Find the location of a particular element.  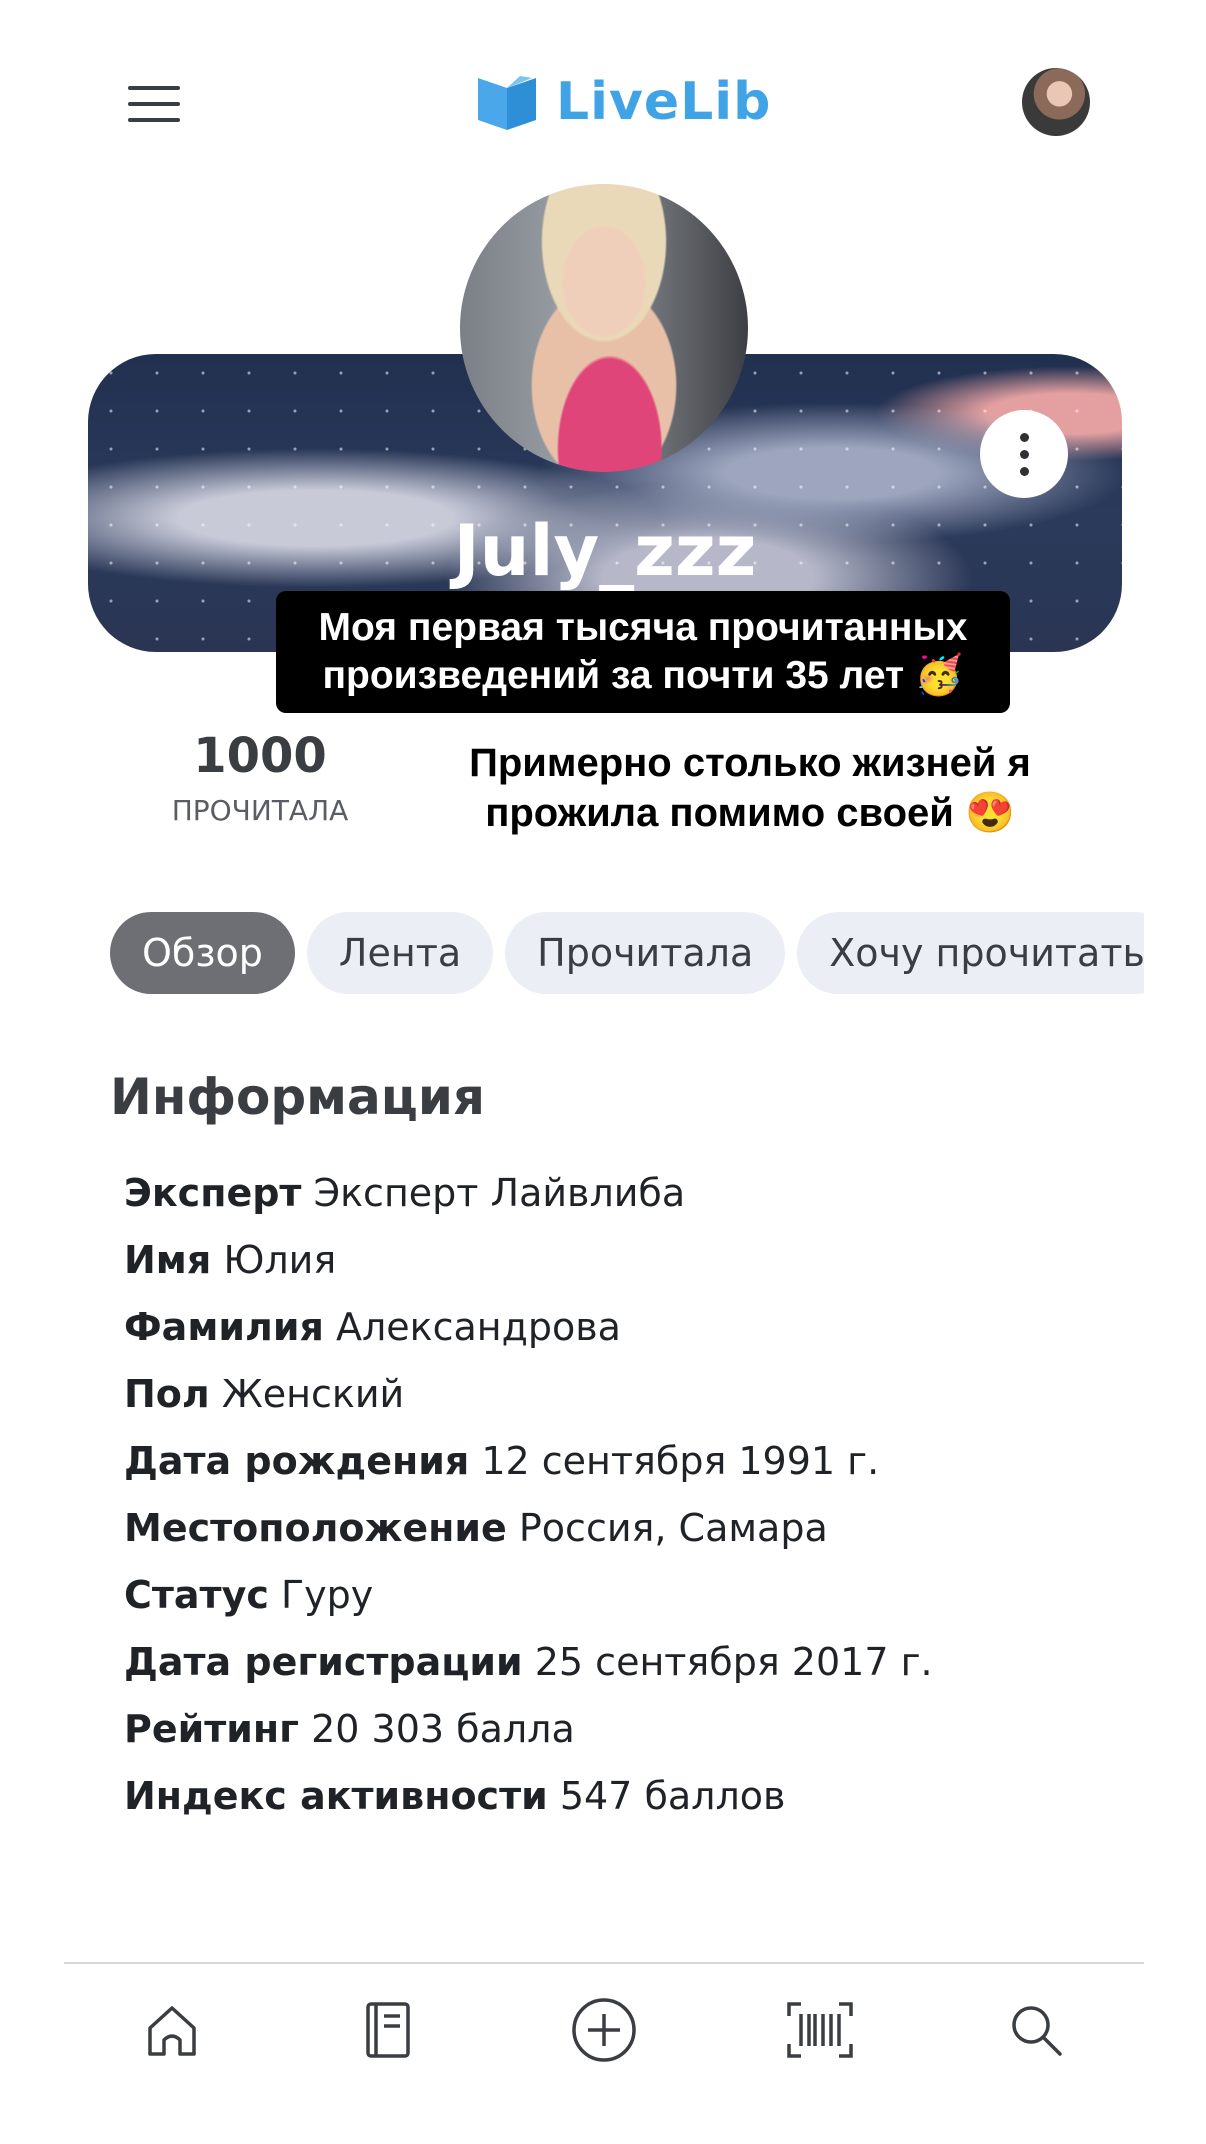

user-avatar is located at coordinates (1056, 102).